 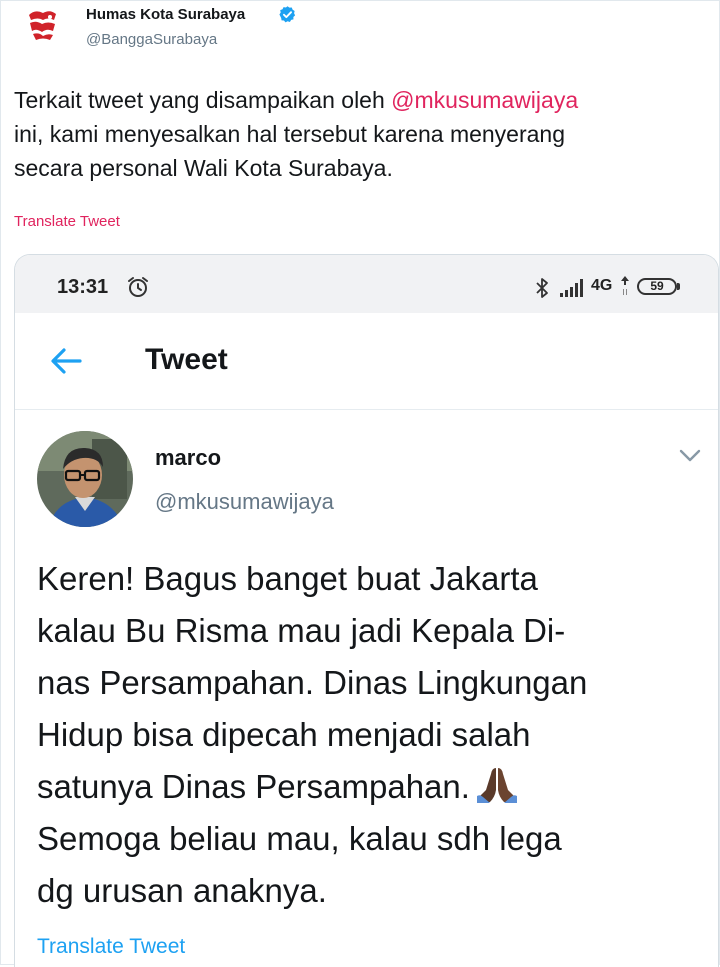 I want to click on quoted-tweet-line-with-emoji: satunya Dinas Persampahan., so click(x=375, y=787).